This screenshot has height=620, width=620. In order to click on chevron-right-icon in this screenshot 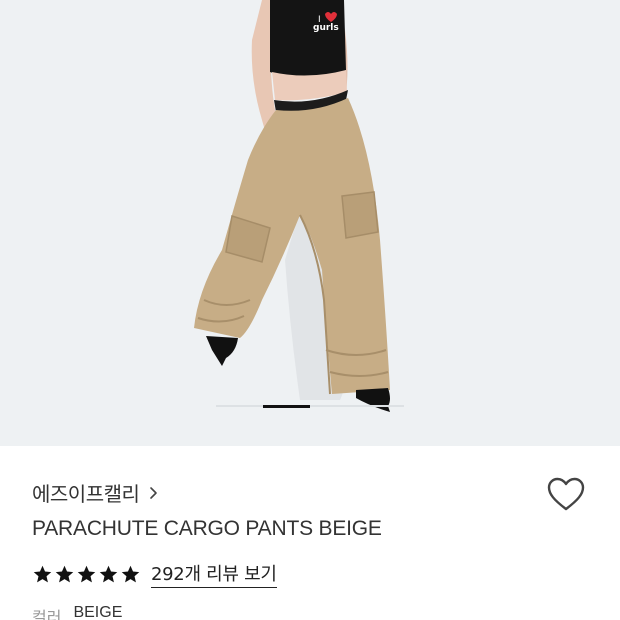, I will do `click(154, 492)`.